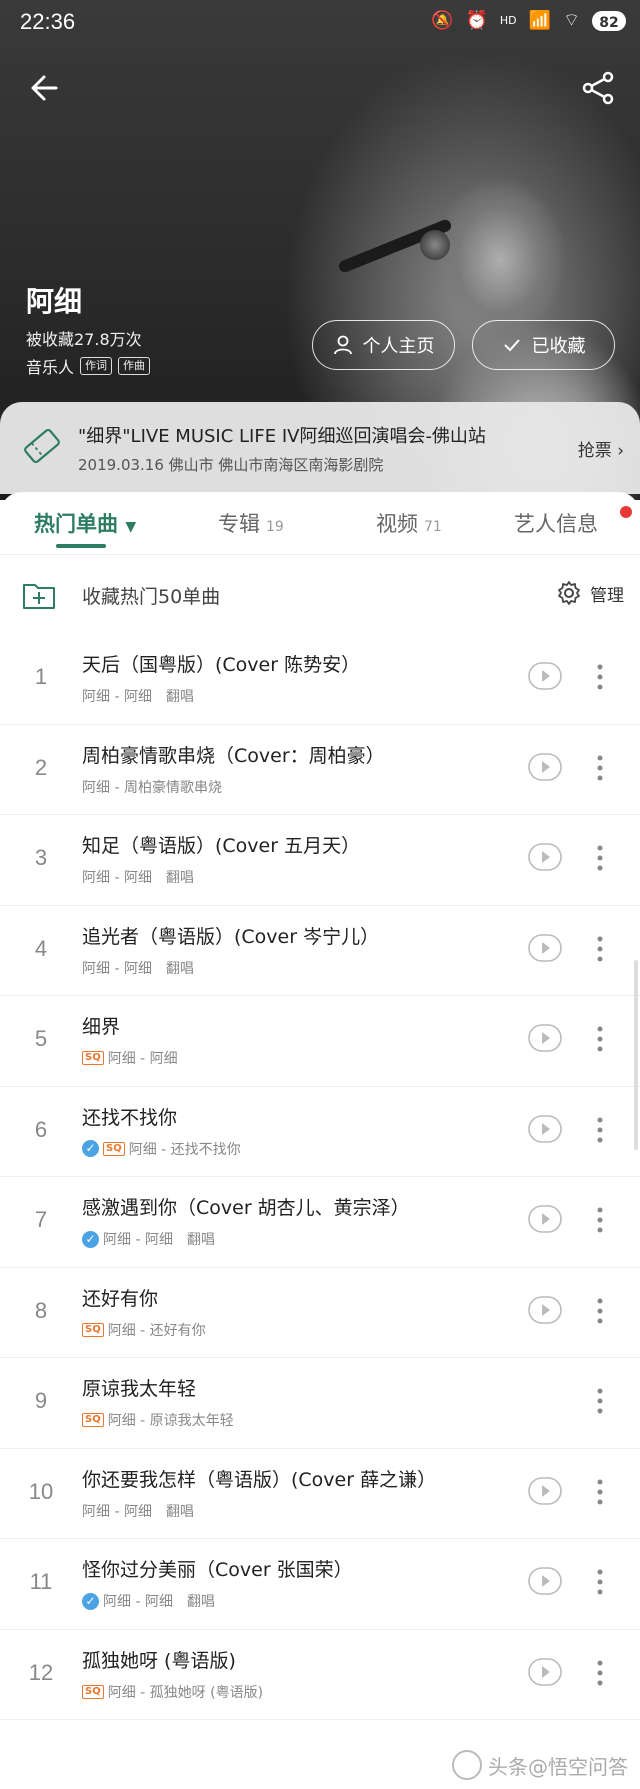 This screenshot has height=1789, width=640. Describe the element at coordinates (397, 524) in the screenshot. I see `tab-videos-label: 视频` at that location.